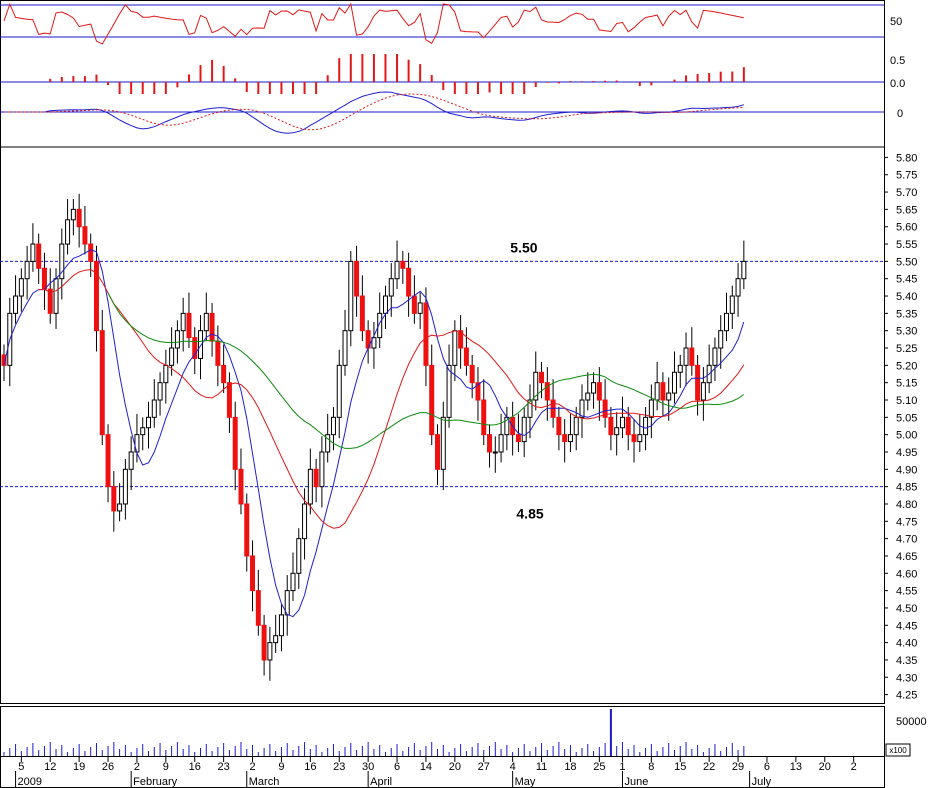  I want to click on rsi-tick: 50, so click(896, 22).